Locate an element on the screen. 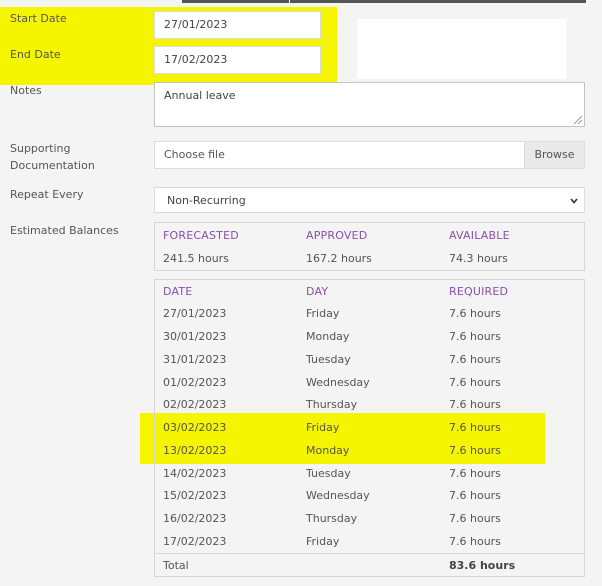 This screenshot has height=586, width=602. day-header: DAY is located at coordinates (317, 291).